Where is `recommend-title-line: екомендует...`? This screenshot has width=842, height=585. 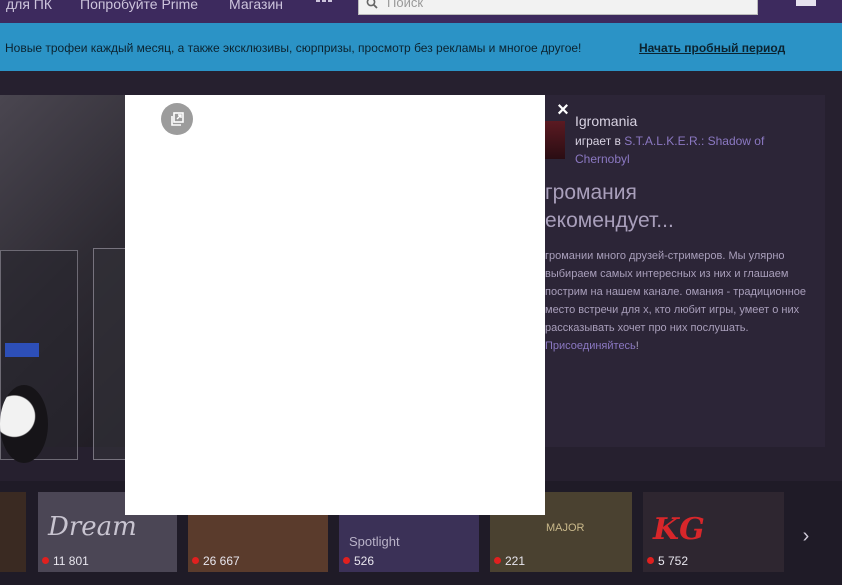
recommend-title-line: екомендует... is located at coordinates (609, 220).